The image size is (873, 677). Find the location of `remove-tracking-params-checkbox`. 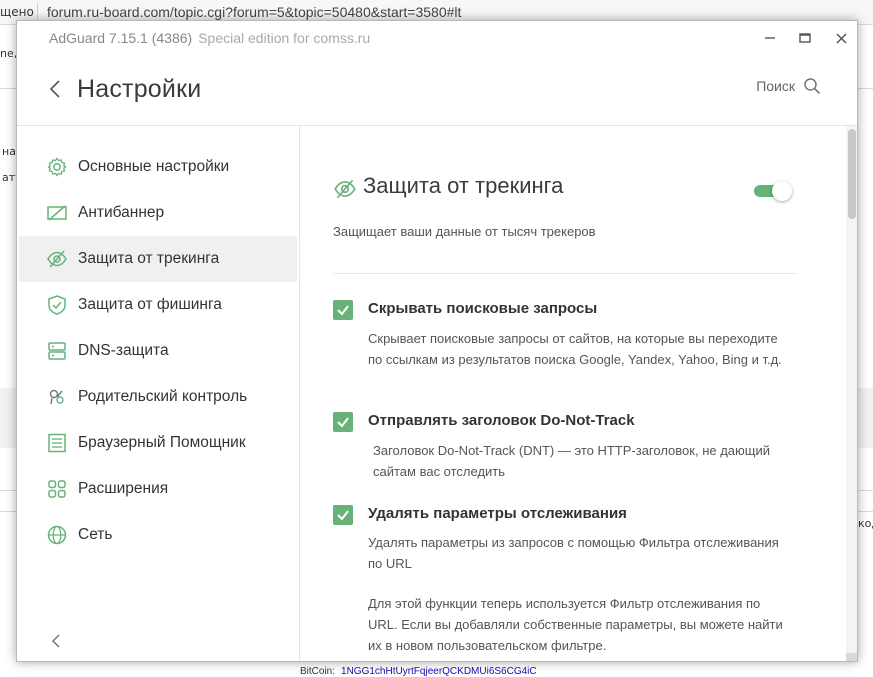

remove-tracking-params-checkbox is located at coordinates (343, 515).